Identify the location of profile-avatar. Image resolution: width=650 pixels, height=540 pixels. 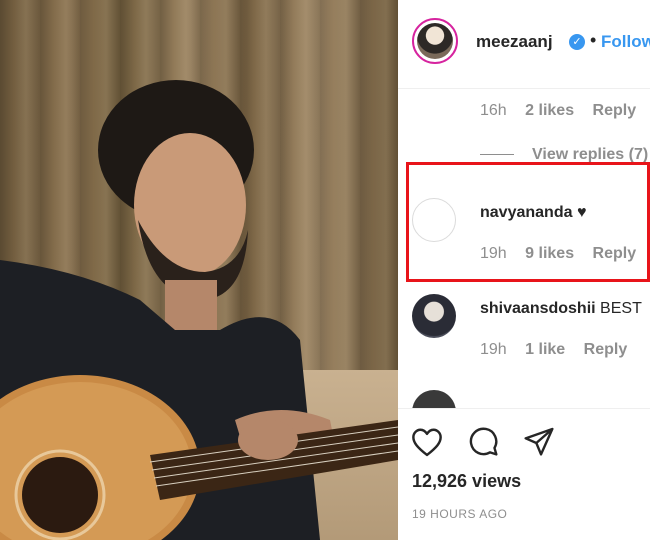
(435, 41).